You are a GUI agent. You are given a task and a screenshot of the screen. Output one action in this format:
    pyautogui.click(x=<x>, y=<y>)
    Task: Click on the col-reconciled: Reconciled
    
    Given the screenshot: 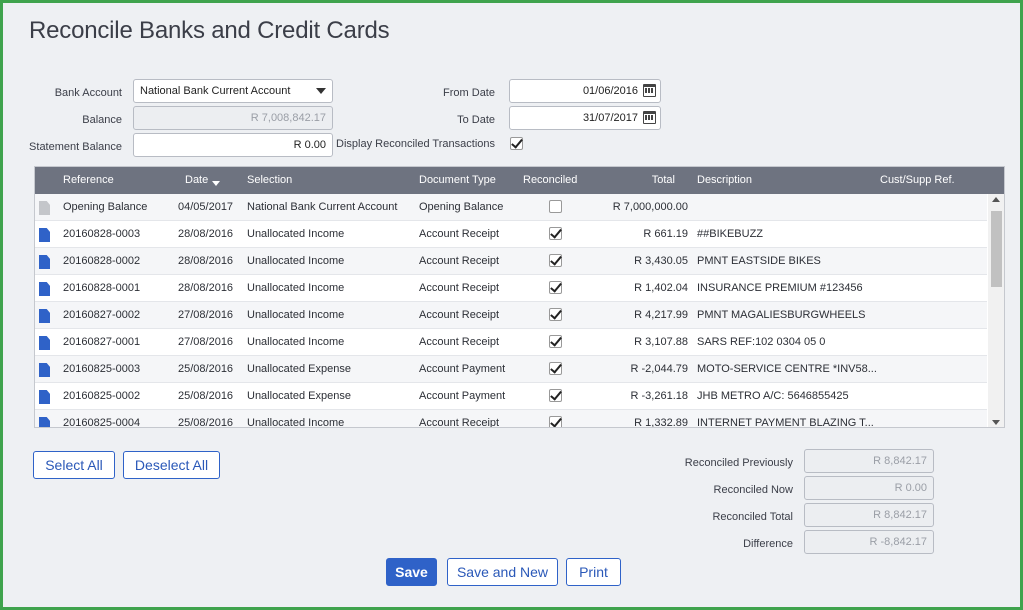 What is the action you would take?
    pyautogui.click(x=550, y=180)
    